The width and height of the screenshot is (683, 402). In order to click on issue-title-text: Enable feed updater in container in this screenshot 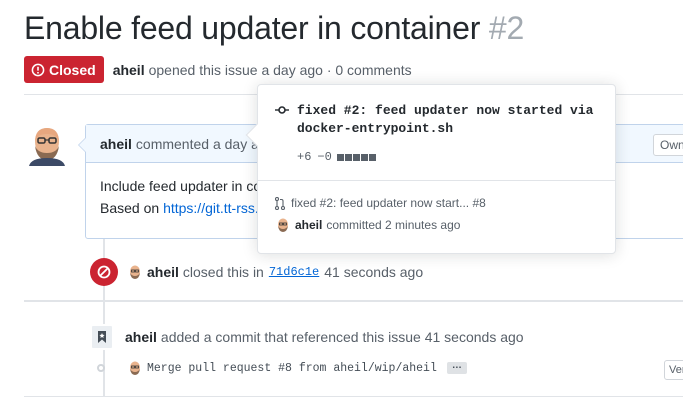, I will do `click(252, 28)`.